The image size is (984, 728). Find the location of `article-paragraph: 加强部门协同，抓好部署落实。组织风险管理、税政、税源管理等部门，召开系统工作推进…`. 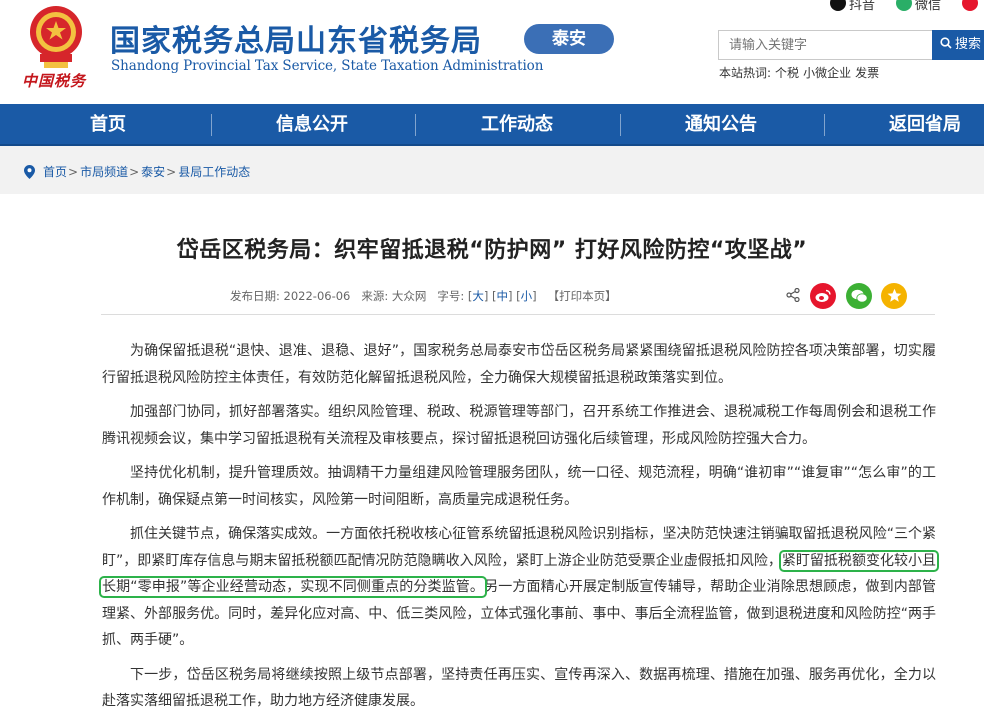

article-paragraph: 加强部门协同，抓好部署落实。组织风险管理、税政、税源管理等部门，召开系统工作推进… is located at coordinates (519, 425).